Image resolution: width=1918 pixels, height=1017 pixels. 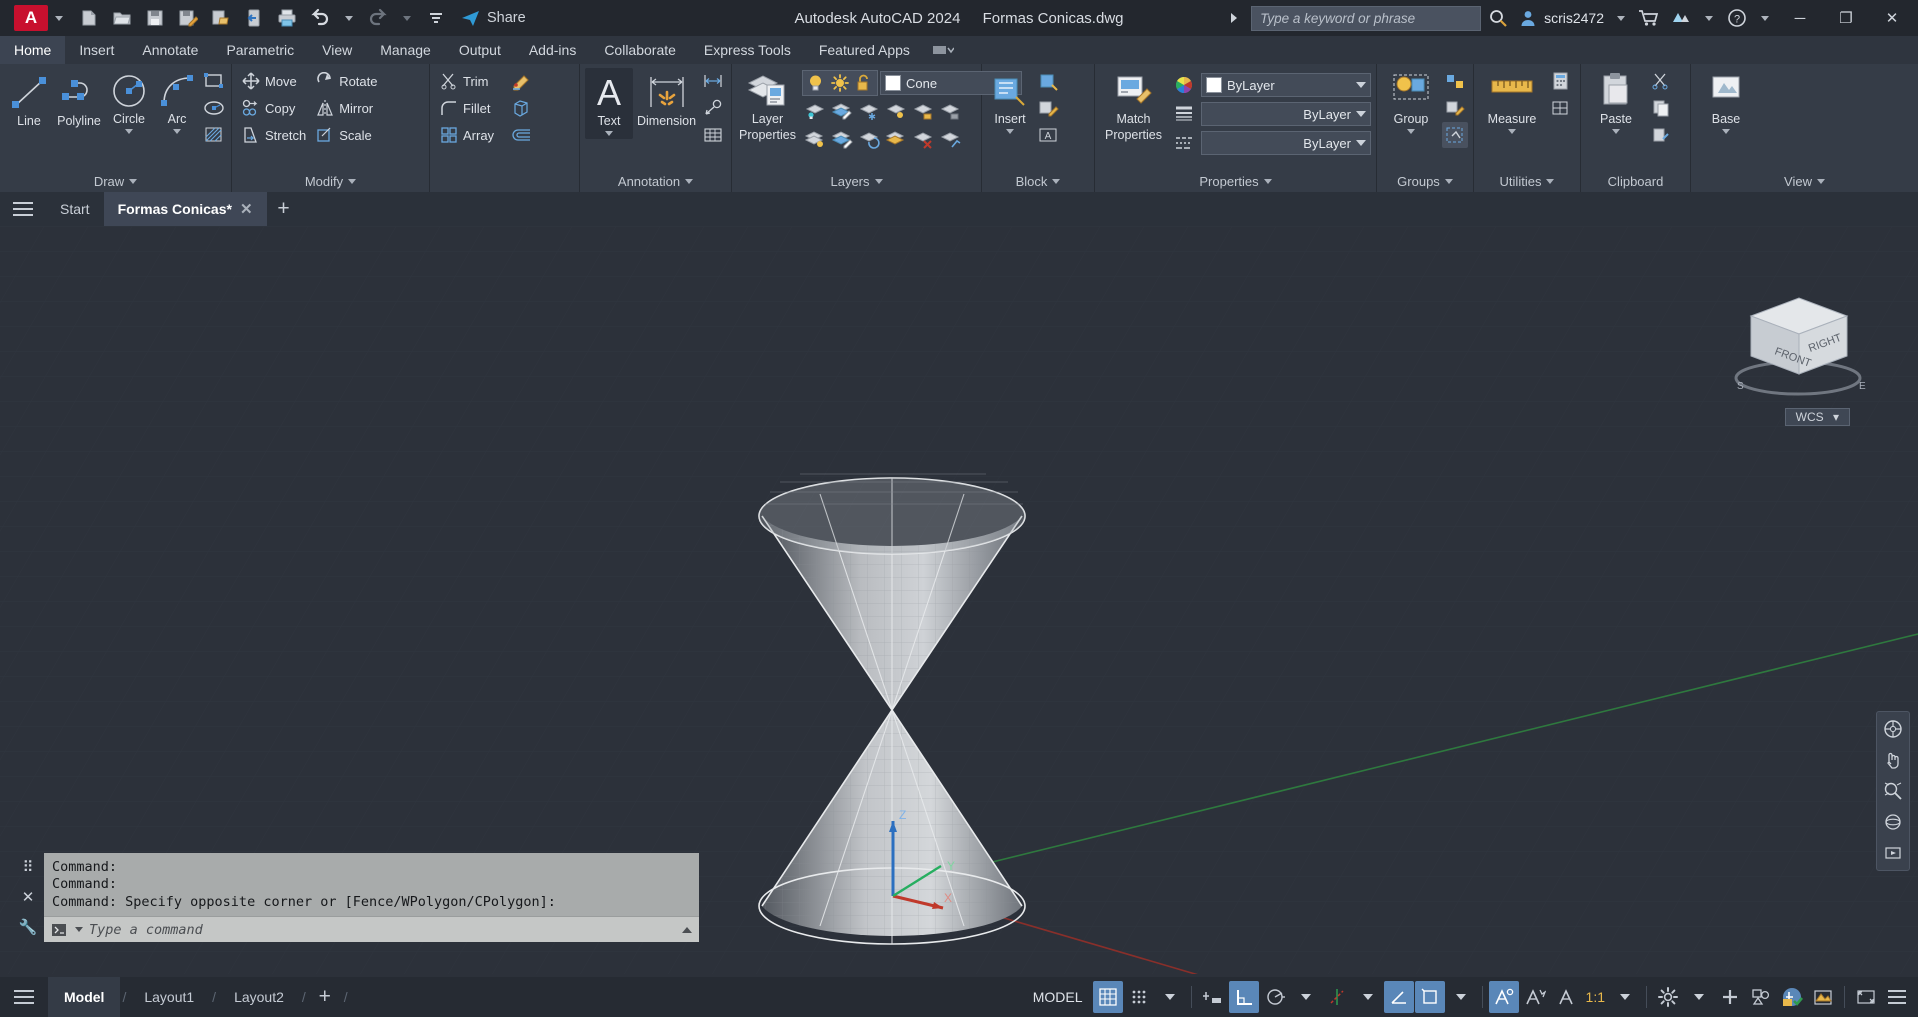 I want to click on layer-match-icon, so click(x=815, y=139).